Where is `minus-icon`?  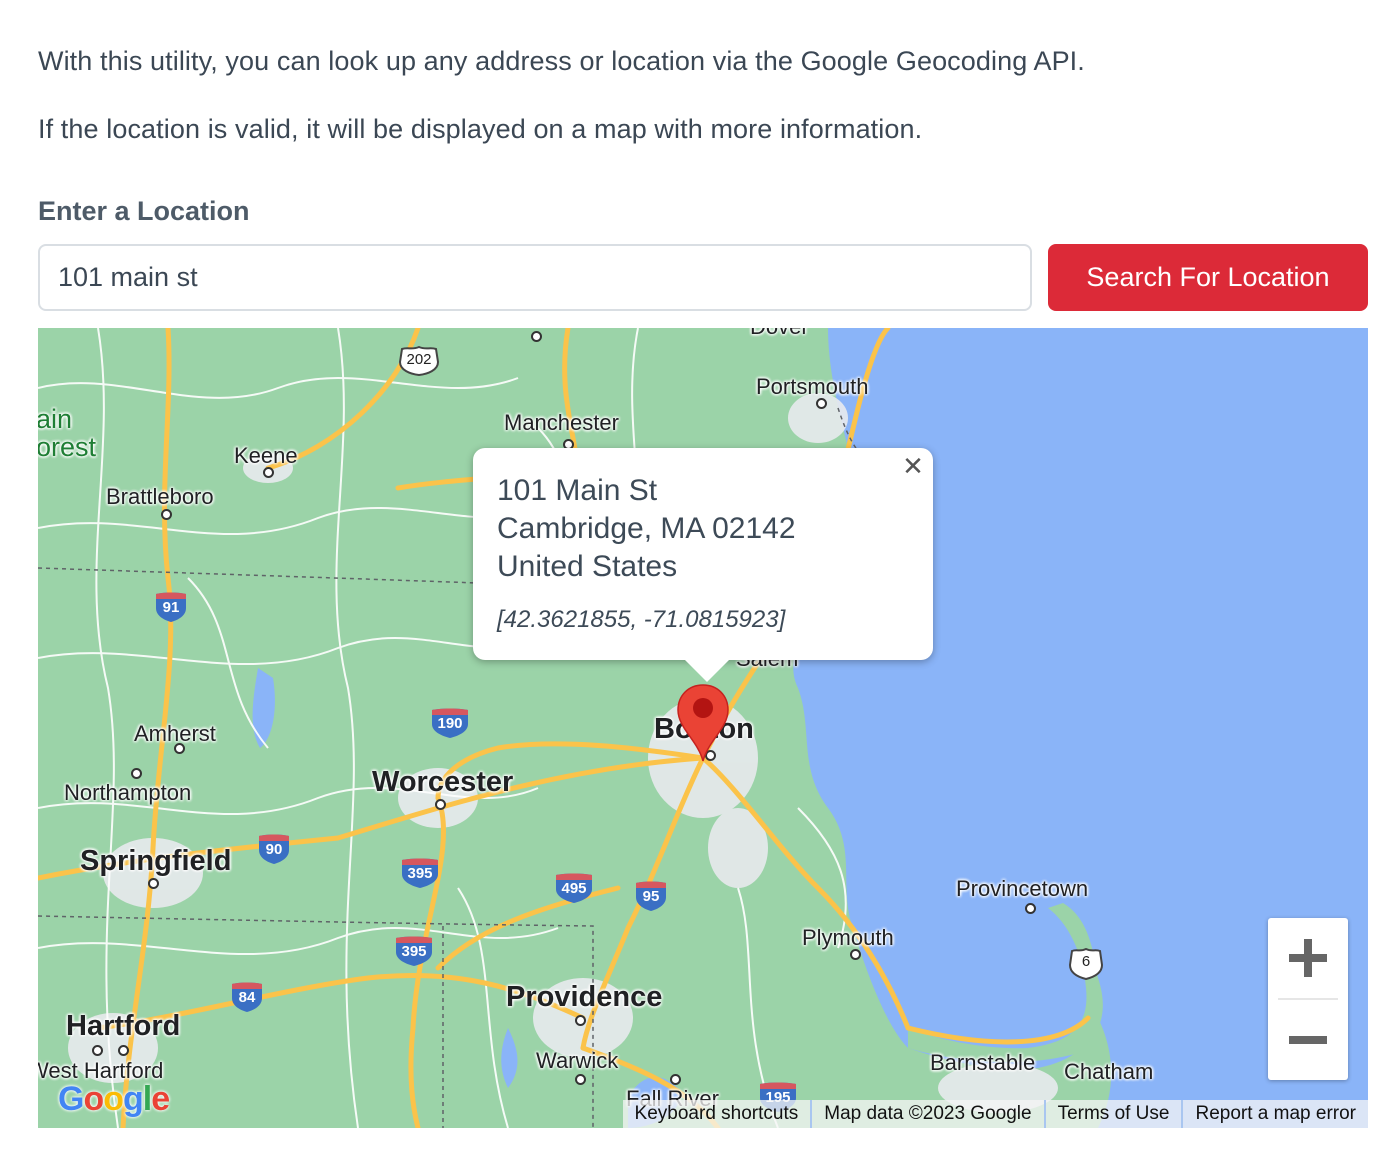 minus-icon is located at coordinates (1308, 1040).